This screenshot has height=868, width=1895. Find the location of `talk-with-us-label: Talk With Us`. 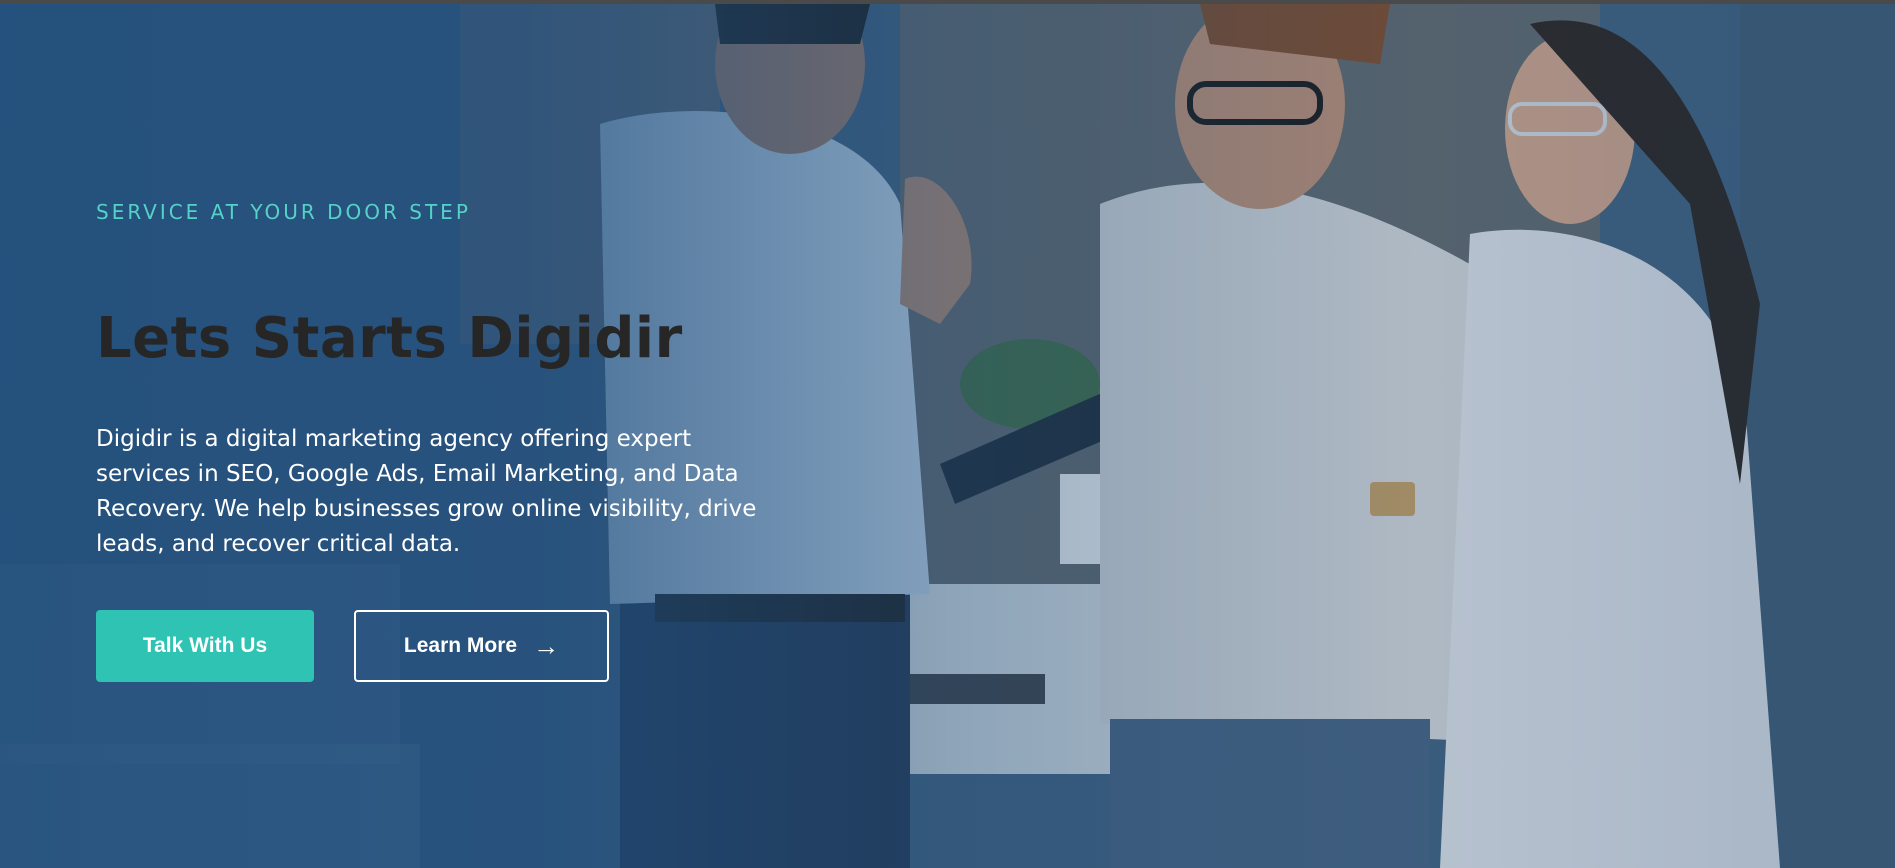

talk-with-us-label: Talk With Us is located at coordinates (205, 645).